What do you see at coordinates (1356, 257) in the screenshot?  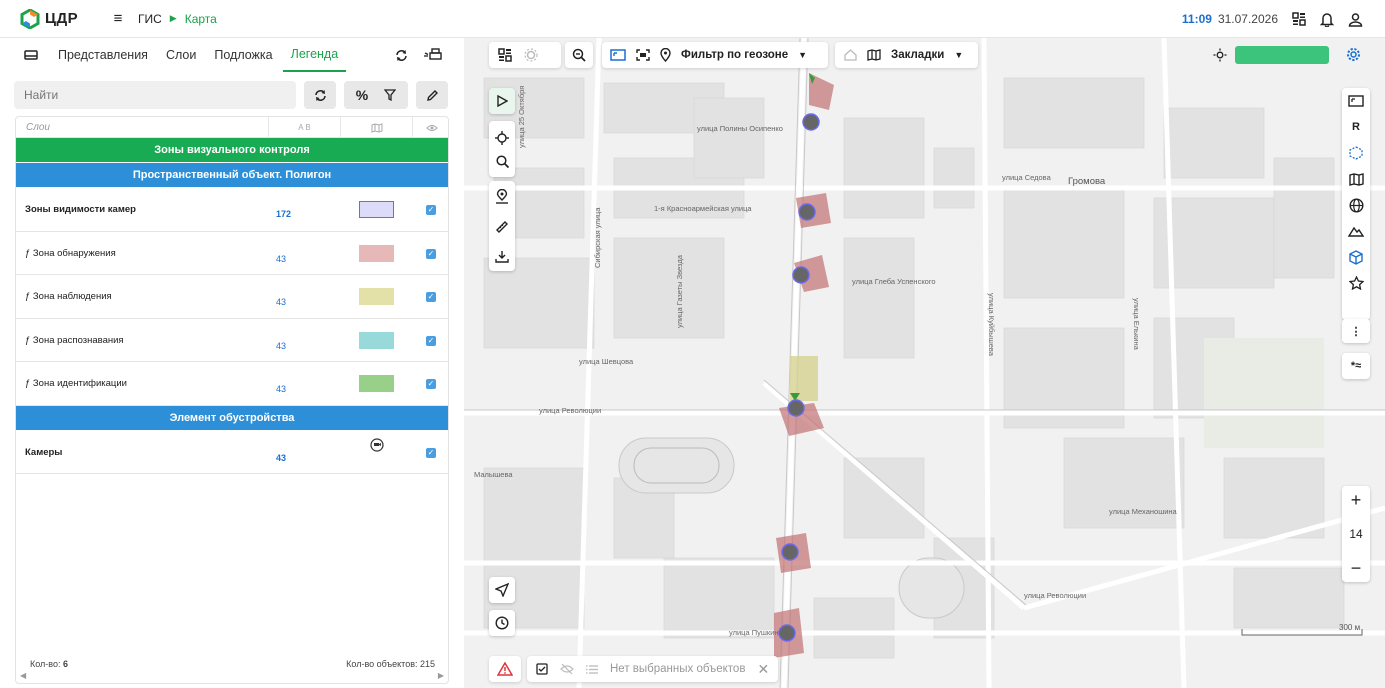 I see `3d-cube-icon` at bounding box center [1356, 257].